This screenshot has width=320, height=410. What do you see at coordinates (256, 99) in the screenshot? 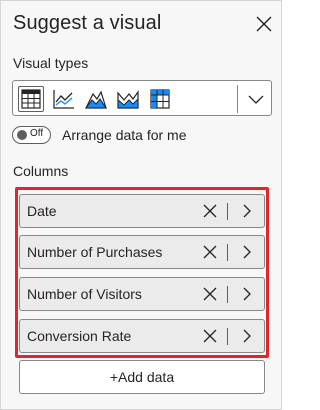
I see `chevron-down-icon` at bounding box center [256, 99].